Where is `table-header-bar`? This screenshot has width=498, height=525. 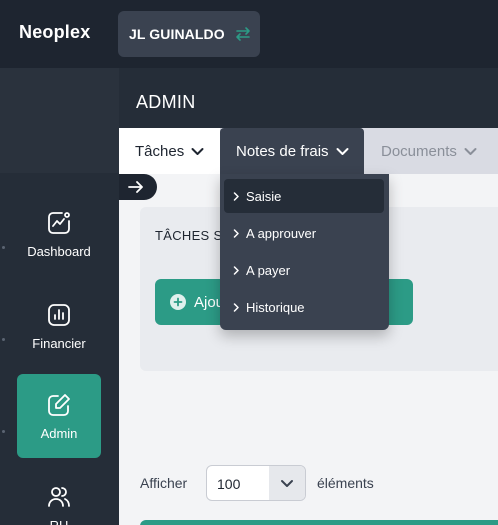 table-header-bar is located at coordinates (319, 522).